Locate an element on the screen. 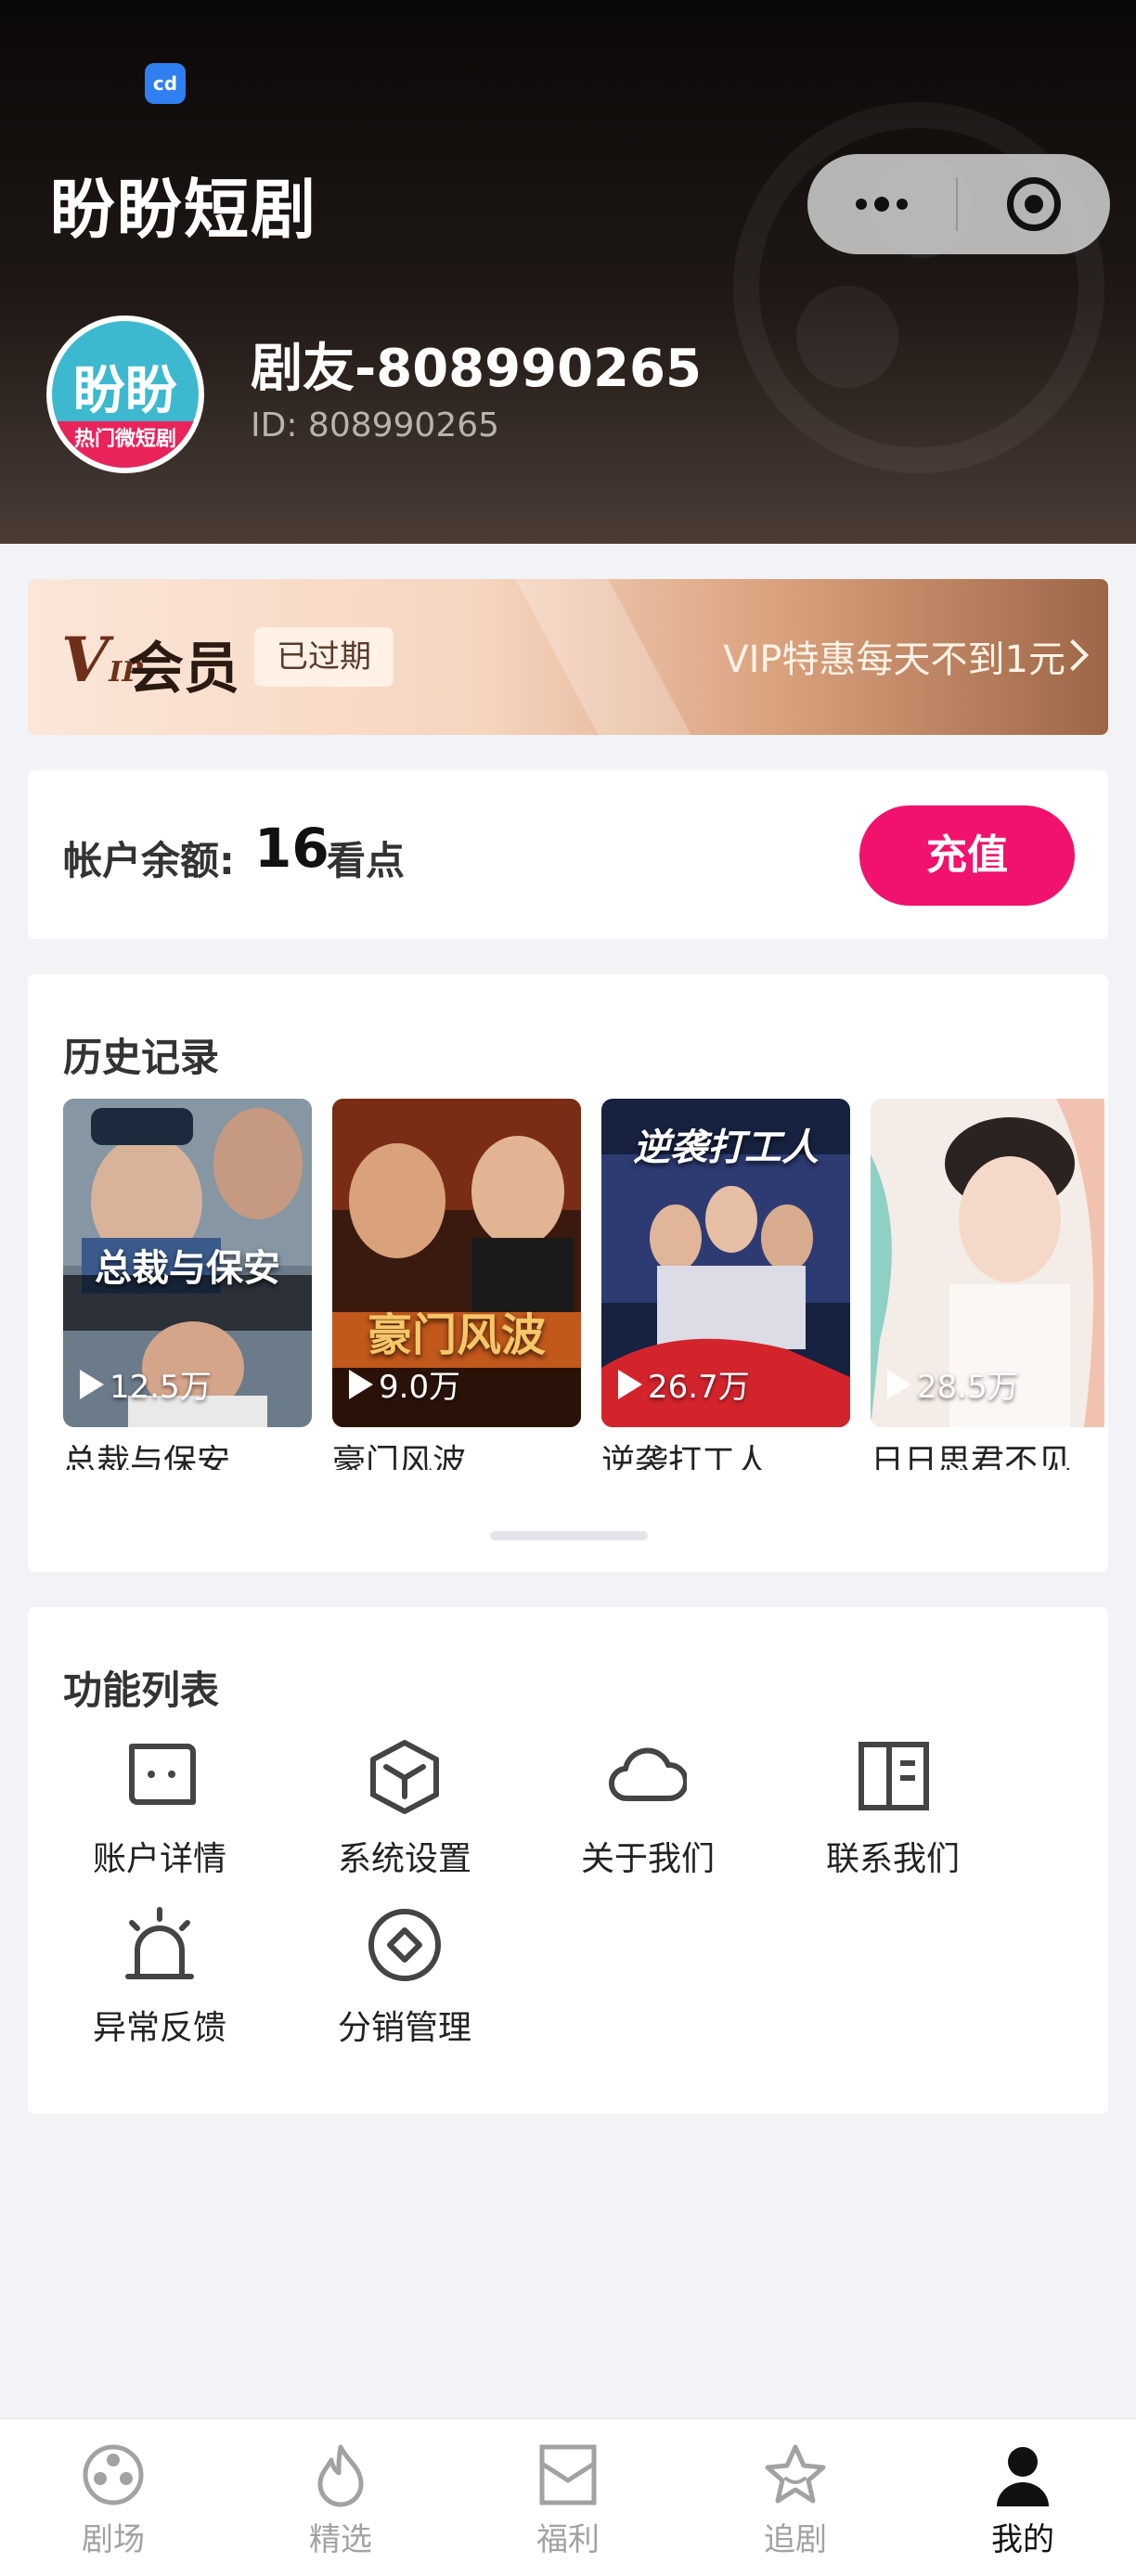 The image size is (1136, 2576). poster-cover: 总裁与保安 12.5万 is located at coordinates (187, 1263).